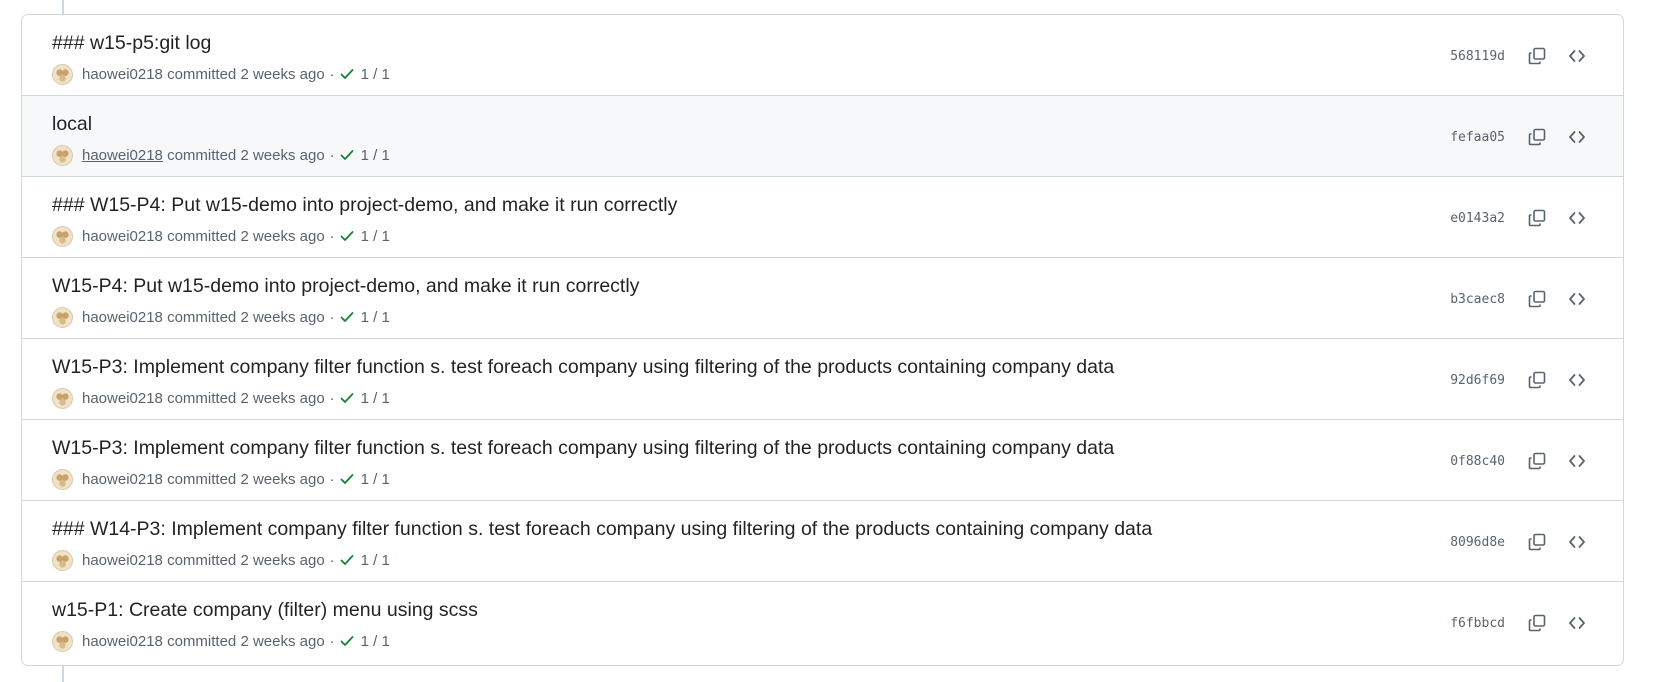  What do you see at coordinates (1477, 137) in the screenshot?
I see `commit-sha-link: fefaa05` at bounding box center [1477, 137].